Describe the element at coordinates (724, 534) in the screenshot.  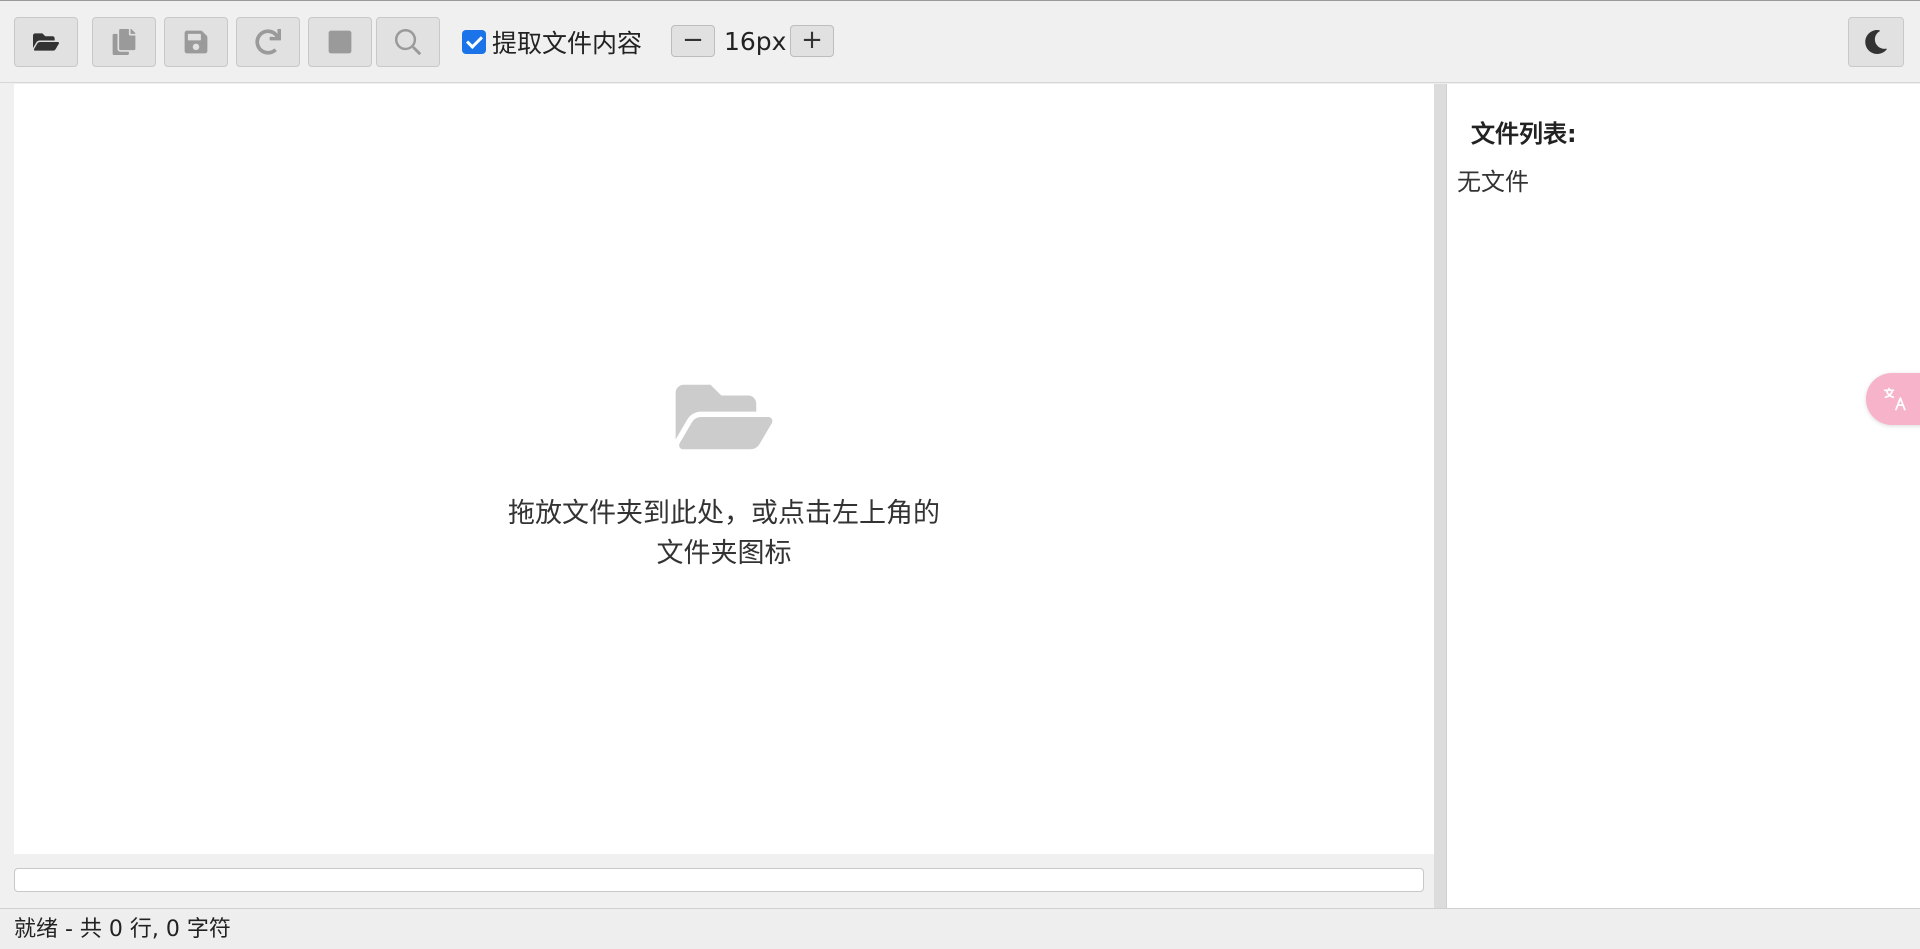
I see `drop-hint-text: 拖放文件夹到此处，或点击左上角的 文件夹图标` at that location.